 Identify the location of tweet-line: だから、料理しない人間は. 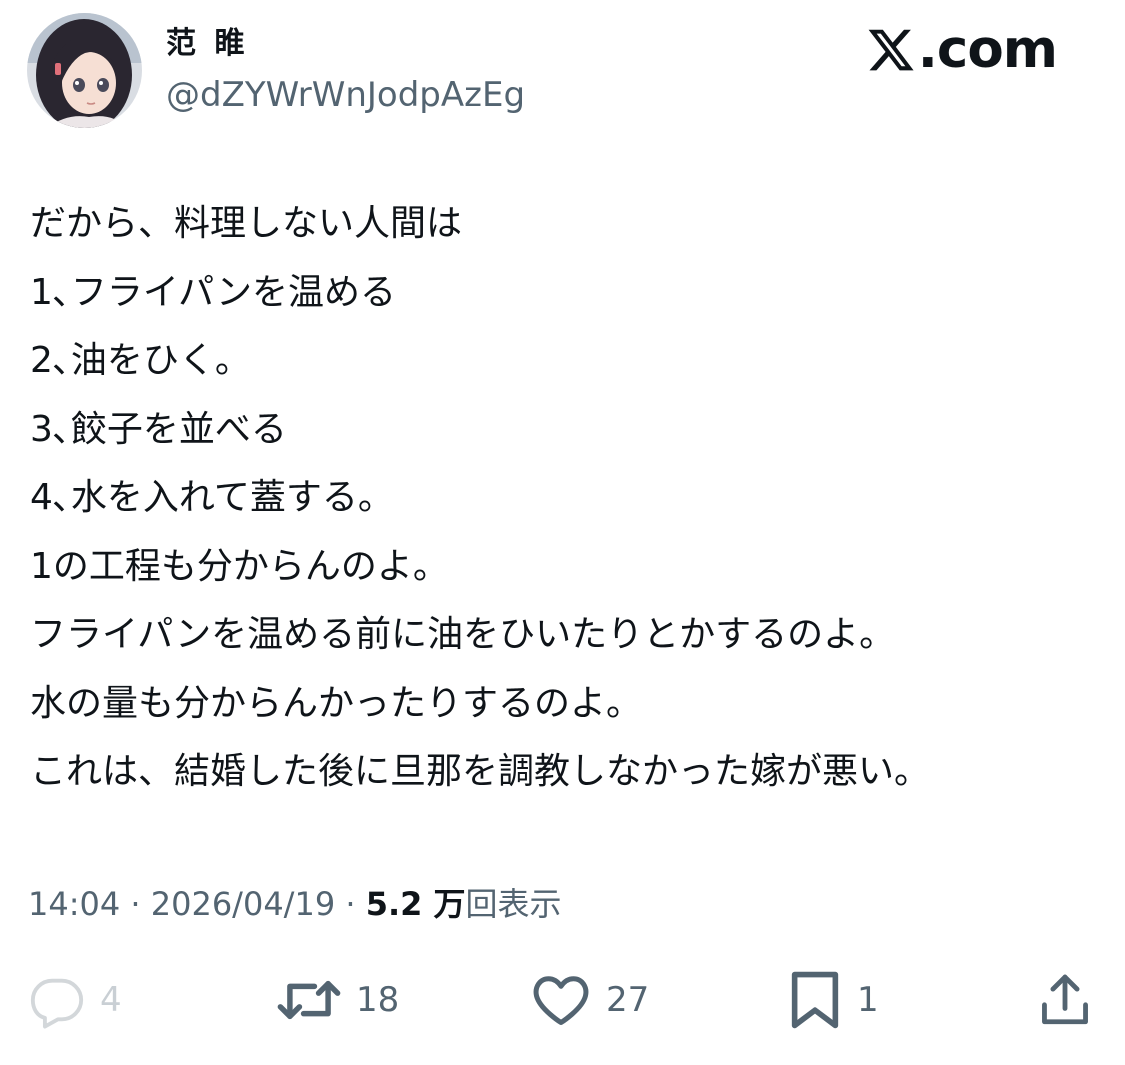
(246, 223).